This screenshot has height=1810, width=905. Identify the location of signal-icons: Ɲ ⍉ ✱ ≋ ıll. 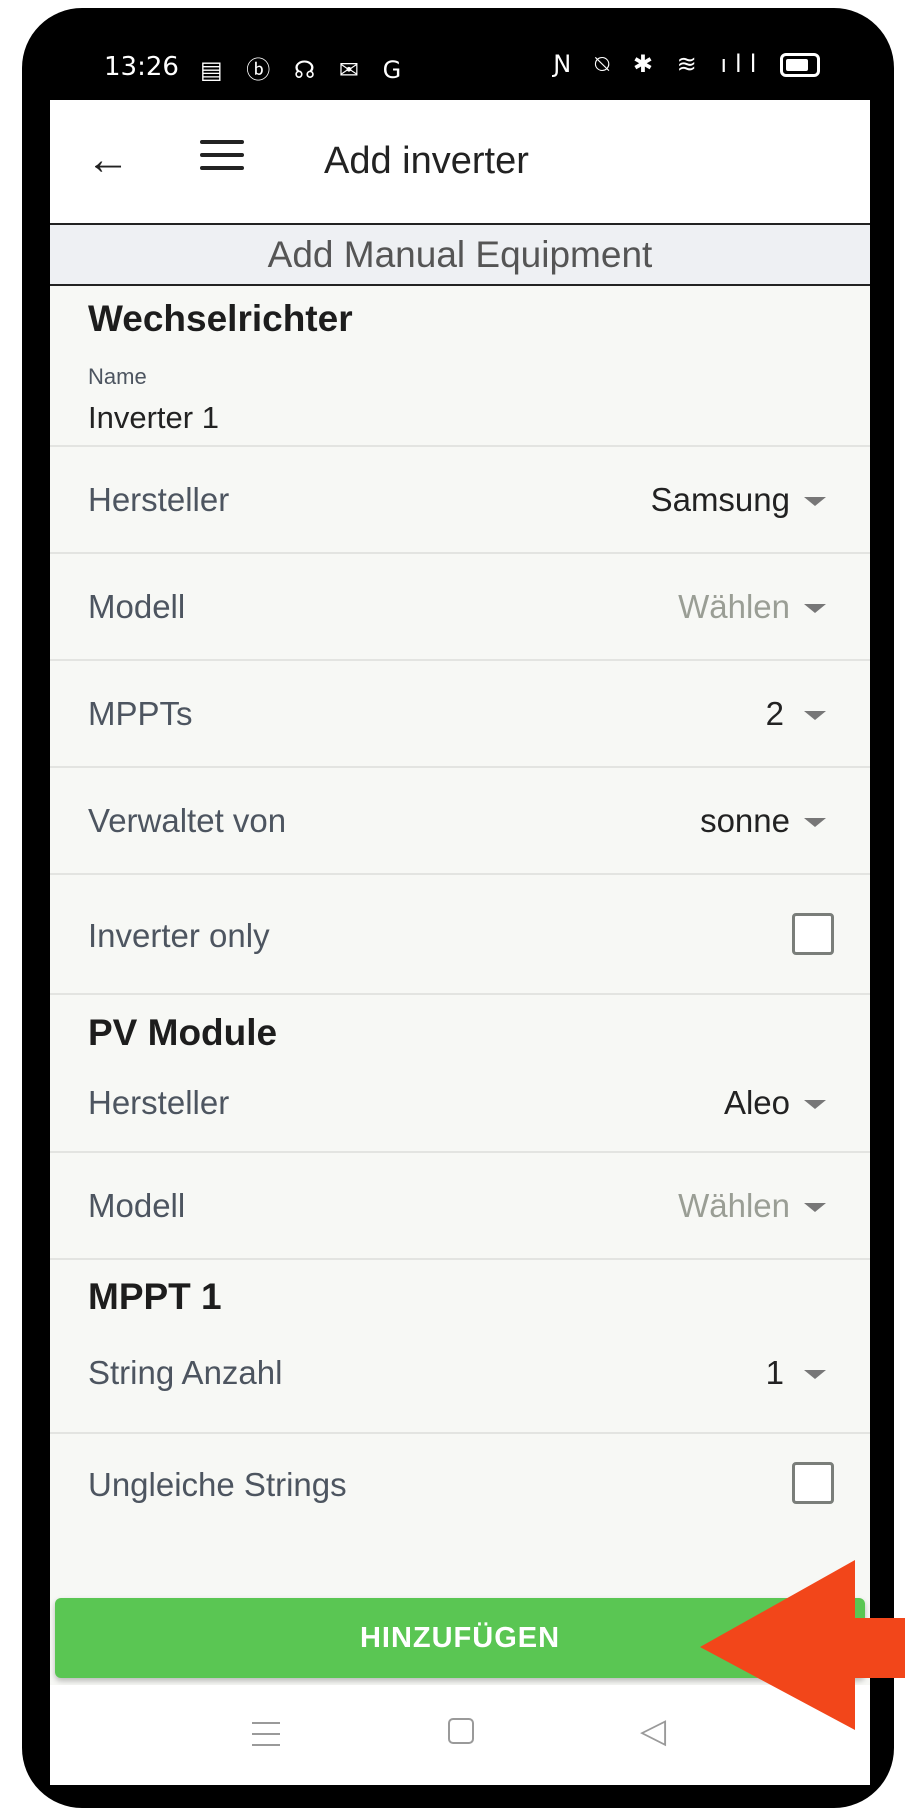
(659, 64).